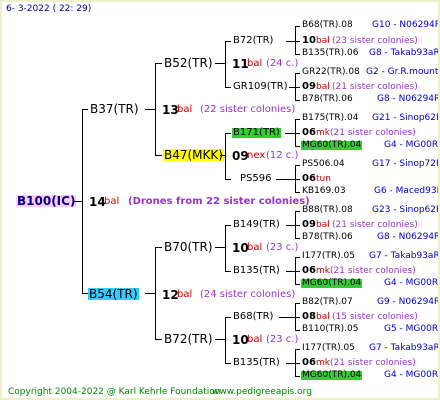 The image size is (440, 400). What do you see at coordinates (375, 41) in the screenshot?
I see `gen4-note: (23 sister colonies)` at bounding box center [375, 41].